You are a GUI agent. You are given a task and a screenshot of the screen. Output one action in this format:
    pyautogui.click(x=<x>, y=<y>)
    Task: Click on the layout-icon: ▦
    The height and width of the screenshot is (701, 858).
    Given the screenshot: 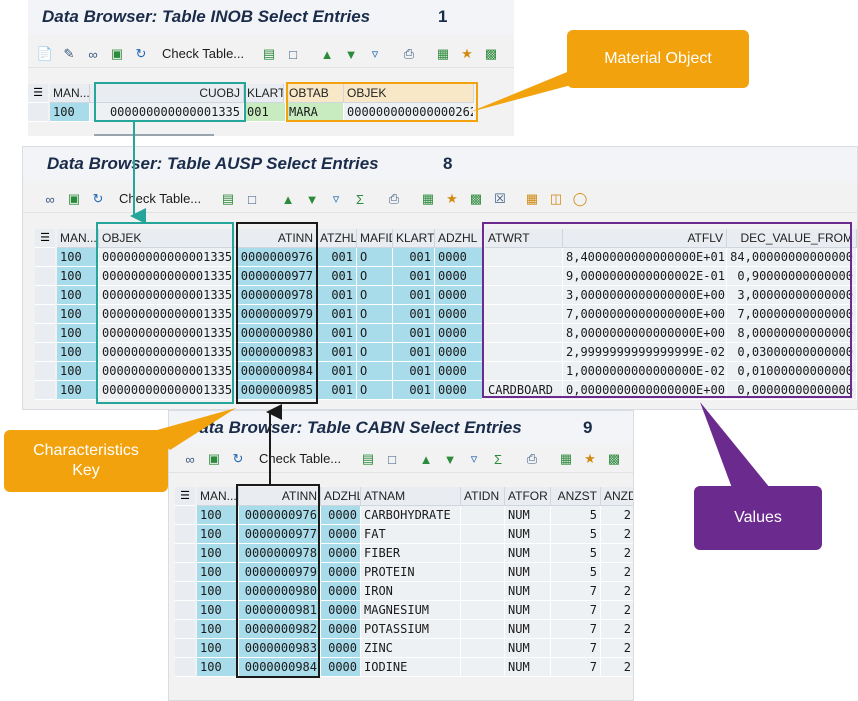 What is the action you would take?
    pyautogui.click(x=532, y=199)
    